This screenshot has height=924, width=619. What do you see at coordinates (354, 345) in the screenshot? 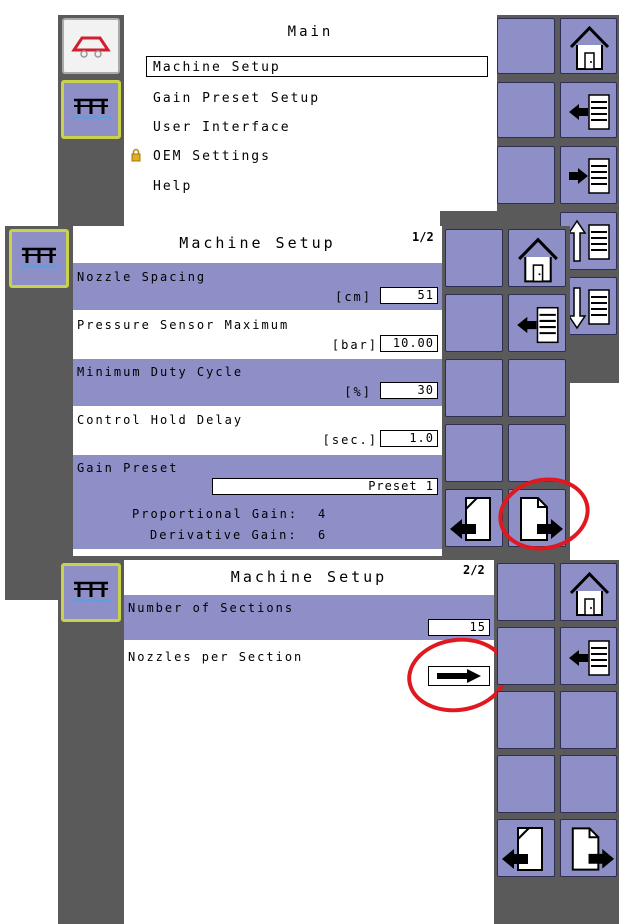
I see `pressure-sensor-max-unit: [bar]` at bounding box center [354, 345].